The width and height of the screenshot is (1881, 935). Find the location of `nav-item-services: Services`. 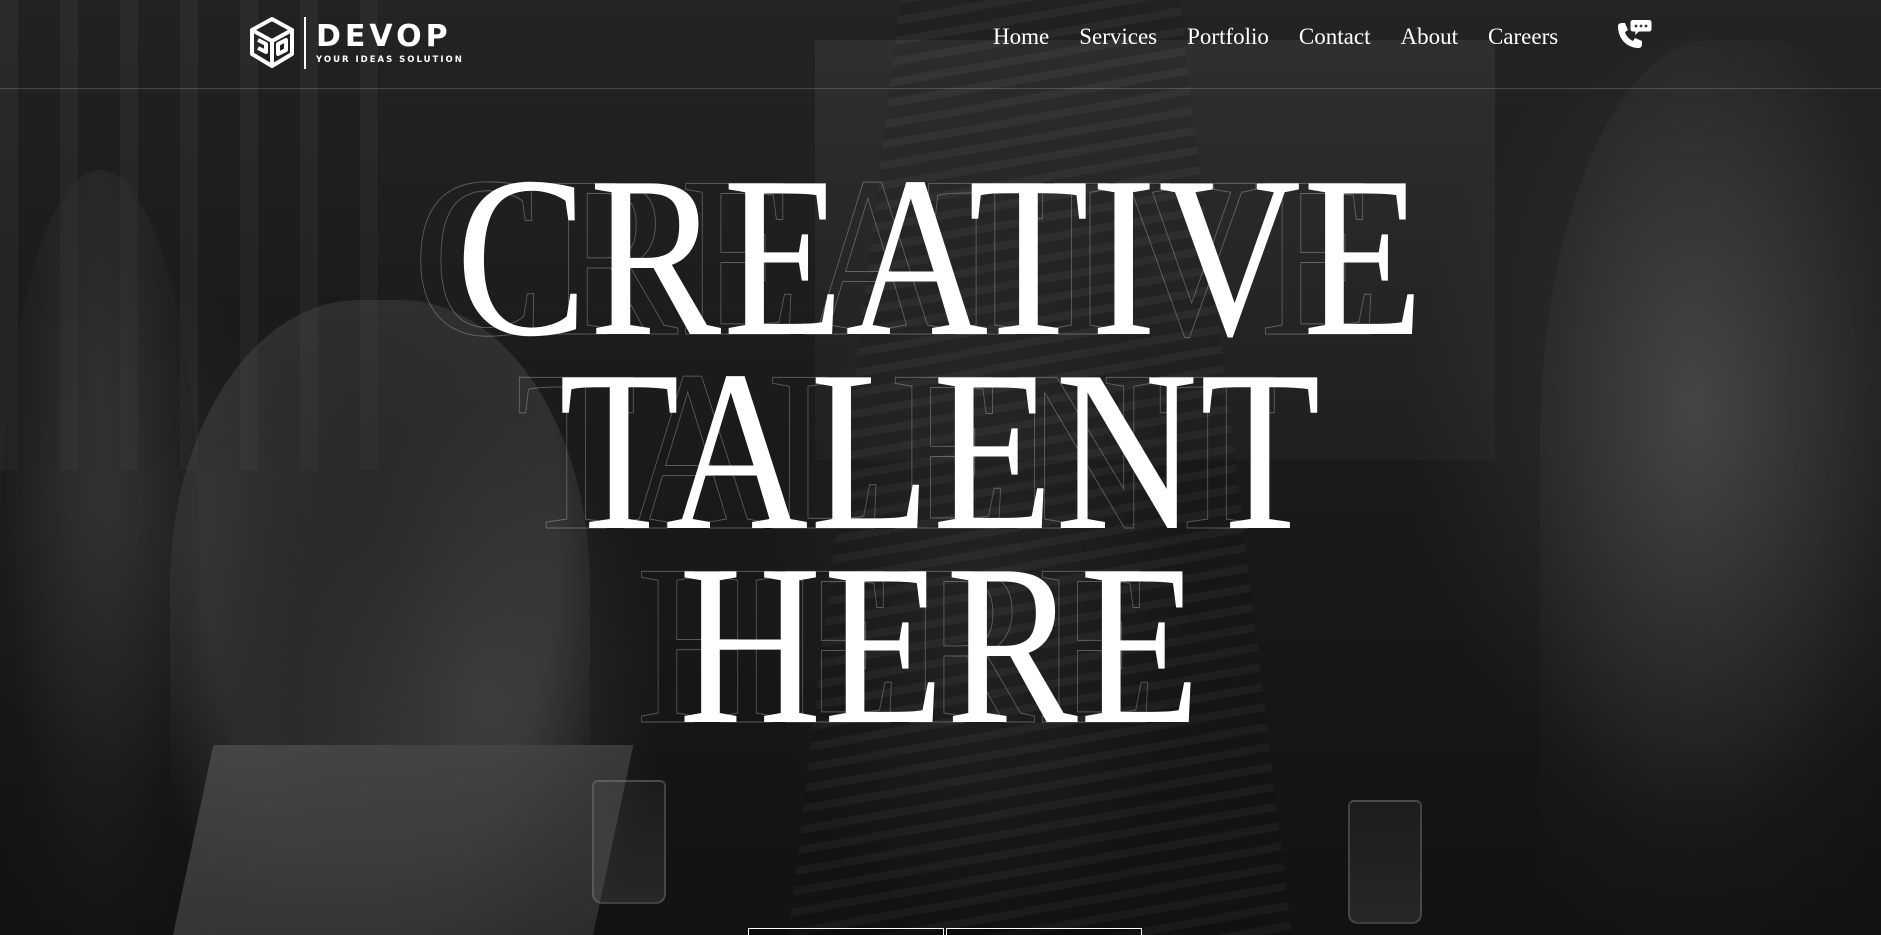

nav-item-services: Services is located at coordinates (1118, 37).